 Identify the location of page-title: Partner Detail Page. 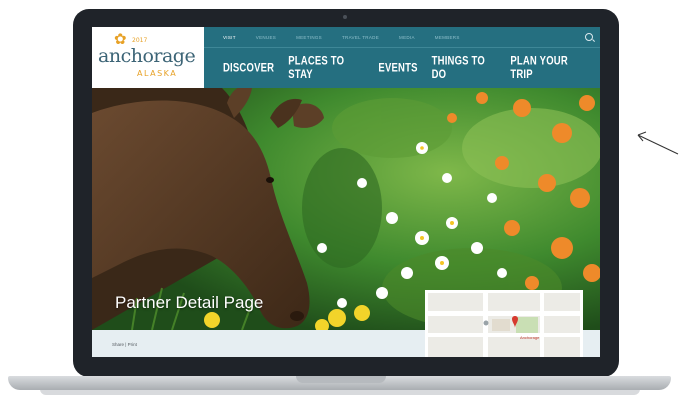
(189, 302).